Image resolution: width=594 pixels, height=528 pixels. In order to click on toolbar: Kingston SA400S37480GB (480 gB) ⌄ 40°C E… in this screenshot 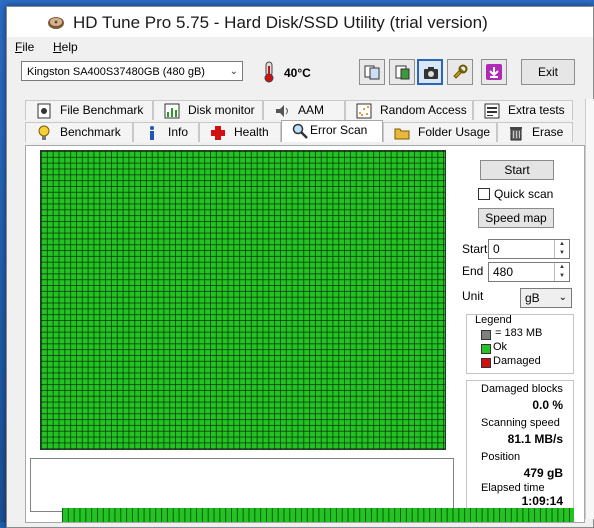, I will do `click(300, 77)`.